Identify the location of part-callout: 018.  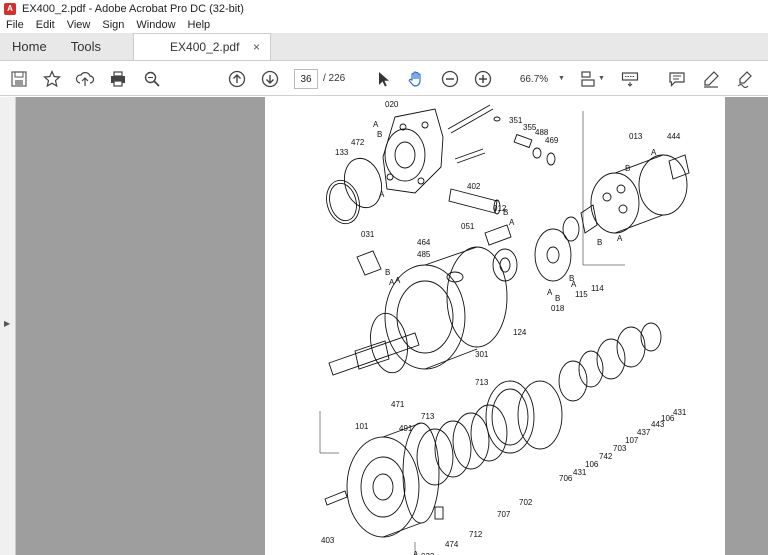
(558, 308).